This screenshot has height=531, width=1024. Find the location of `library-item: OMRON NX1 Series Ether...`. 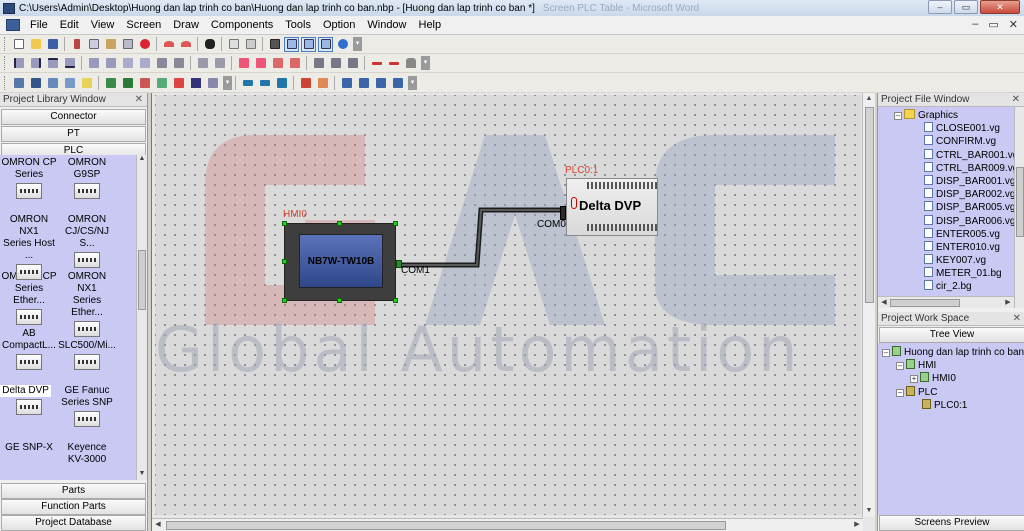

library-item: OMRON NX1 Series Ether... is located at coordinates (87, 303).